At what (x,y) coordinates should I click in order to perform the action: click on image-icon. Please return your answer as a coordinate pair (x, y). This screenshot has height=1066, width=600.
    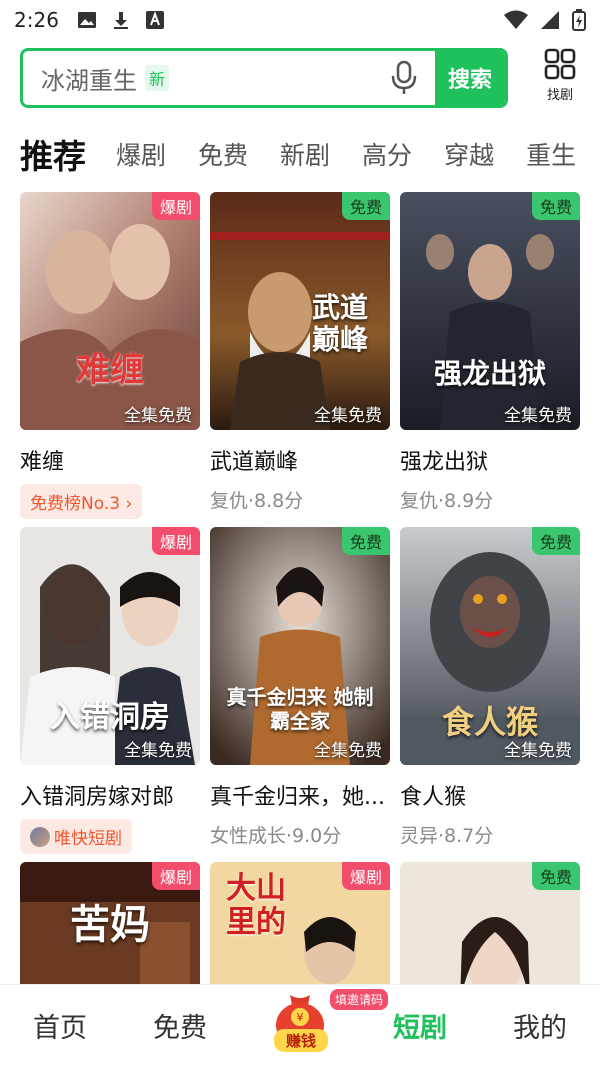
    Looking at the image, I should click on (86, 20).